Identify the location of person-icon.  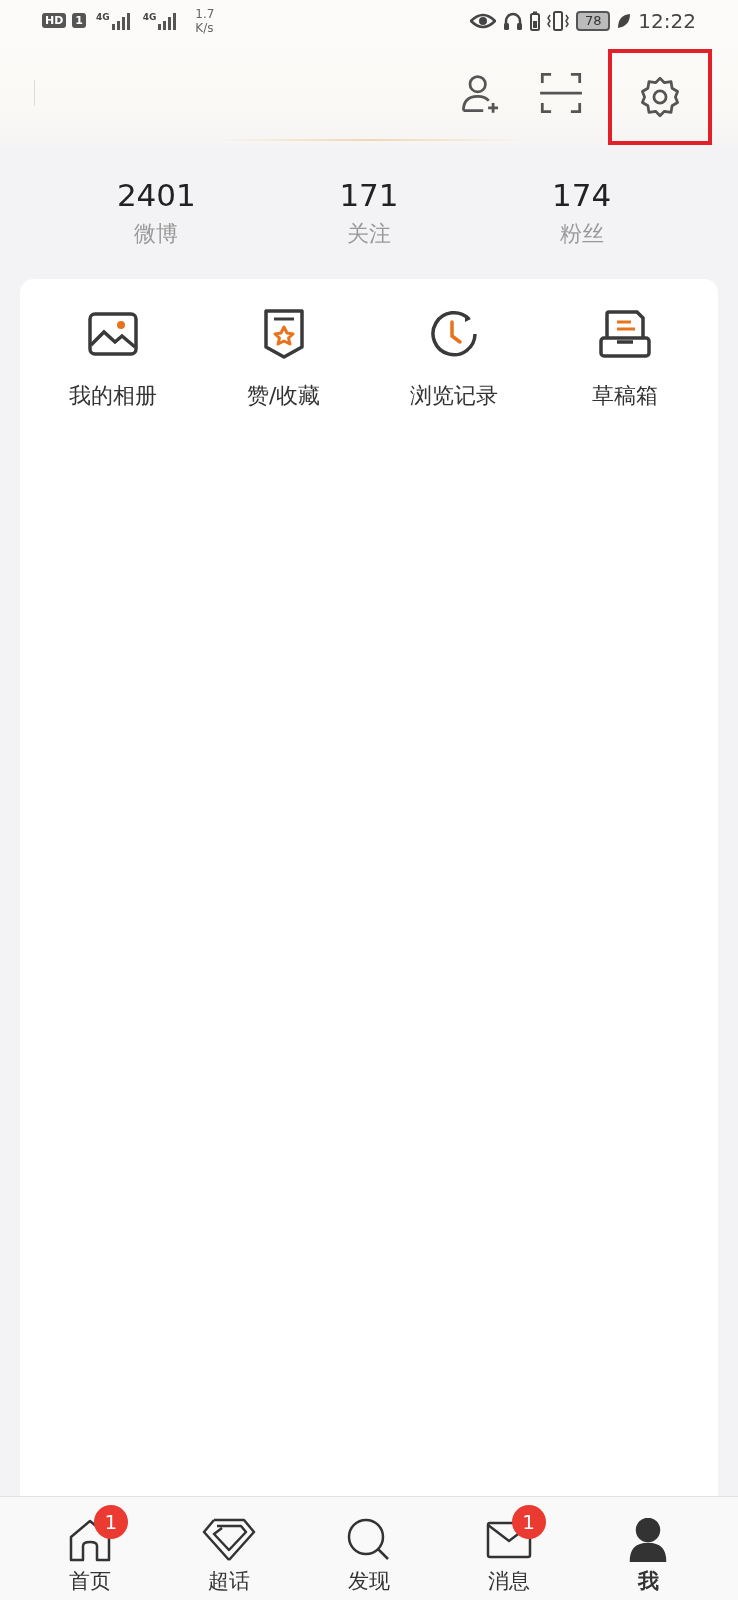
(648, 1539).